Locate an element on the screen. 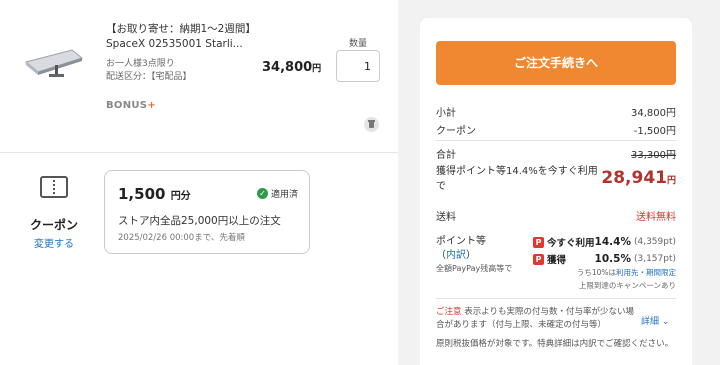 This screenshot has width=720, height=365. order-button: ご注文手続きへ is located at coordinates (556, 63).